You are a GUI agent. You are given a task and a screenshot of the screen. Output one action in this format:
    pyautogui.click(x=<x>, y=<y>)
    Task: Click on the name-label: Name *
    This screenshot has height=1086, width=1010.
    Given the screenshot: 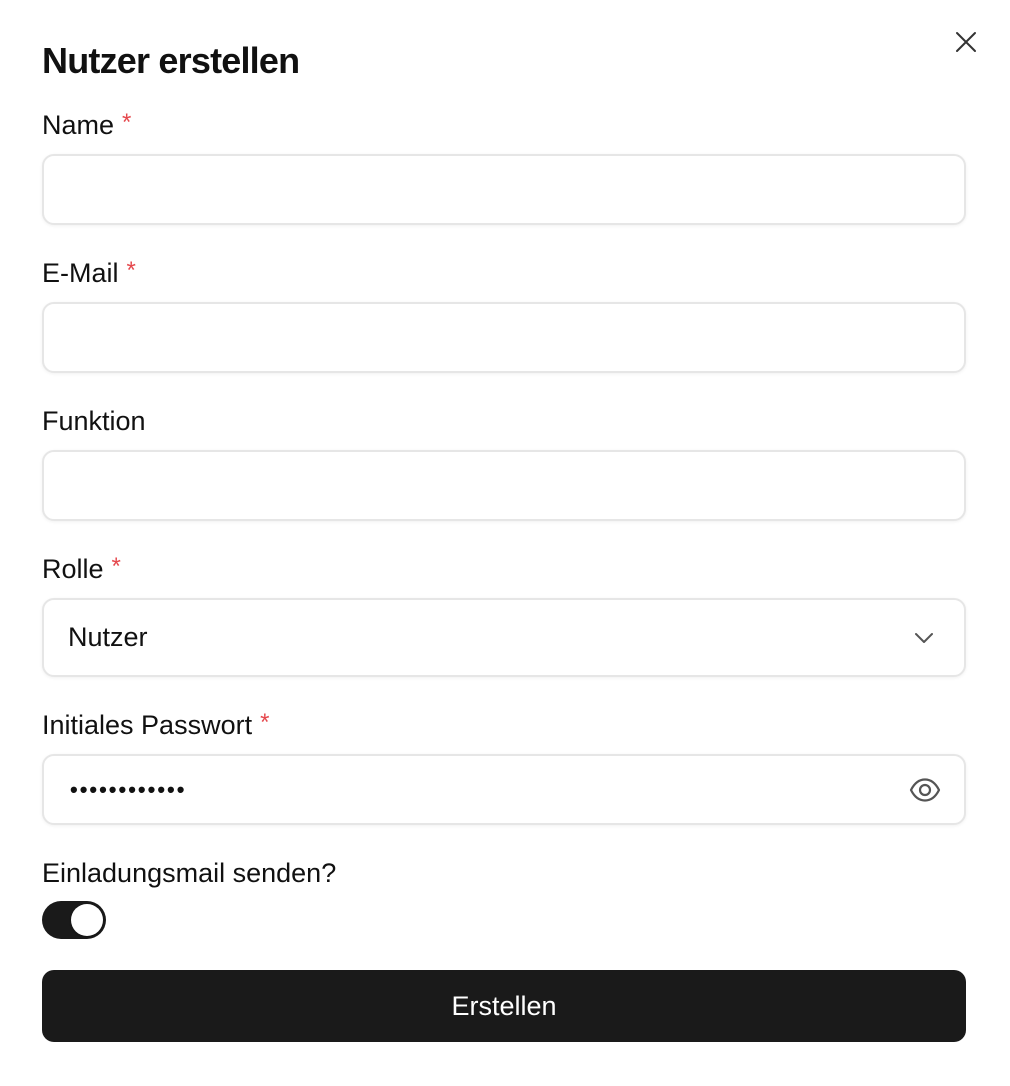 What is the action you would take?
    pyautogui.click(x=86, y=126)
    